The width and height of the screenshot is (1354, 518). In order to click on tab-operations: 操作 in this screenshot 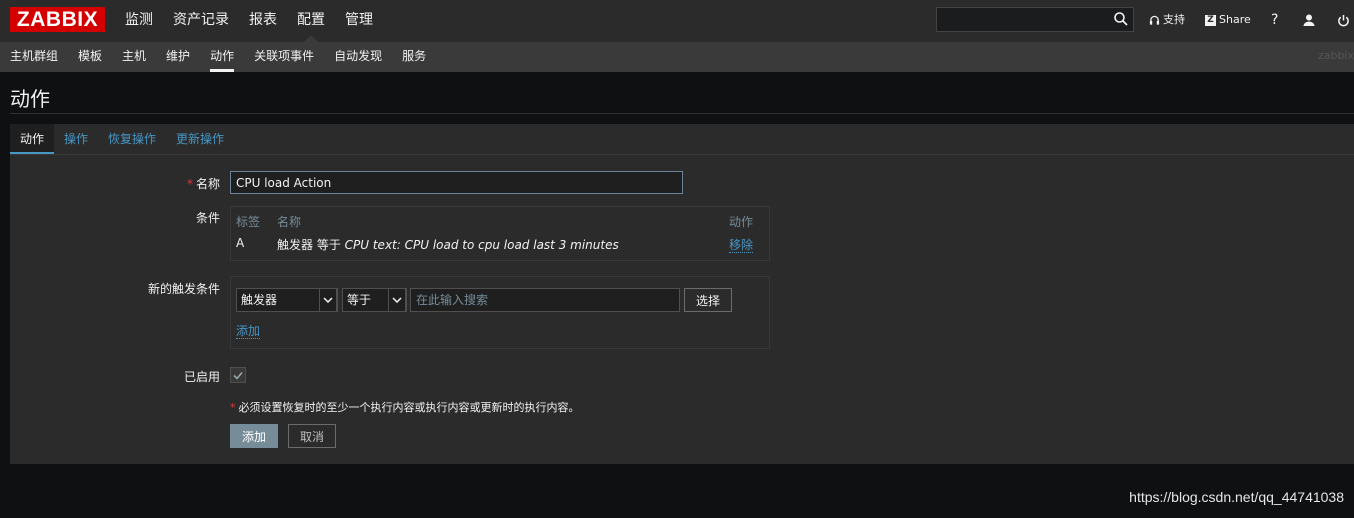, I will do `click(76, 139)`.